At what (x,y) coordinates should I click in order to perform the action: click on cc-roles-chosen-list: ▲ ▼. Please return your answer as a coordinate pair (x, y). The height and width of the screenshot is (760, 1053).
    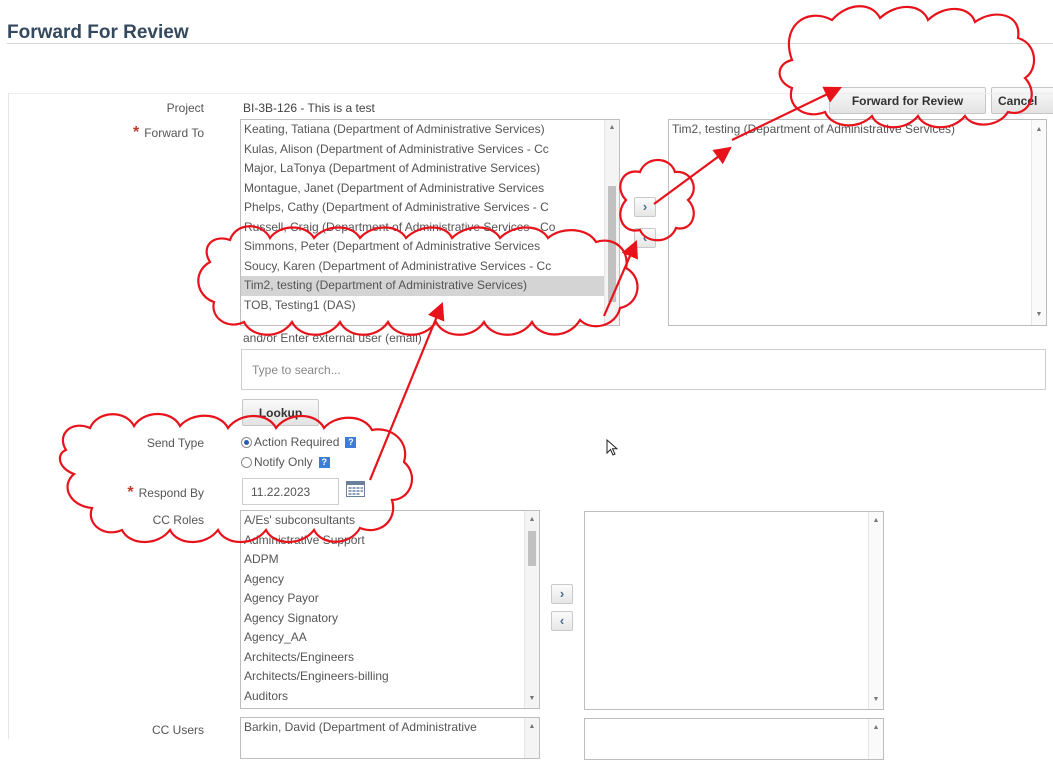
    Looking at the image, I should click on (734, 610).